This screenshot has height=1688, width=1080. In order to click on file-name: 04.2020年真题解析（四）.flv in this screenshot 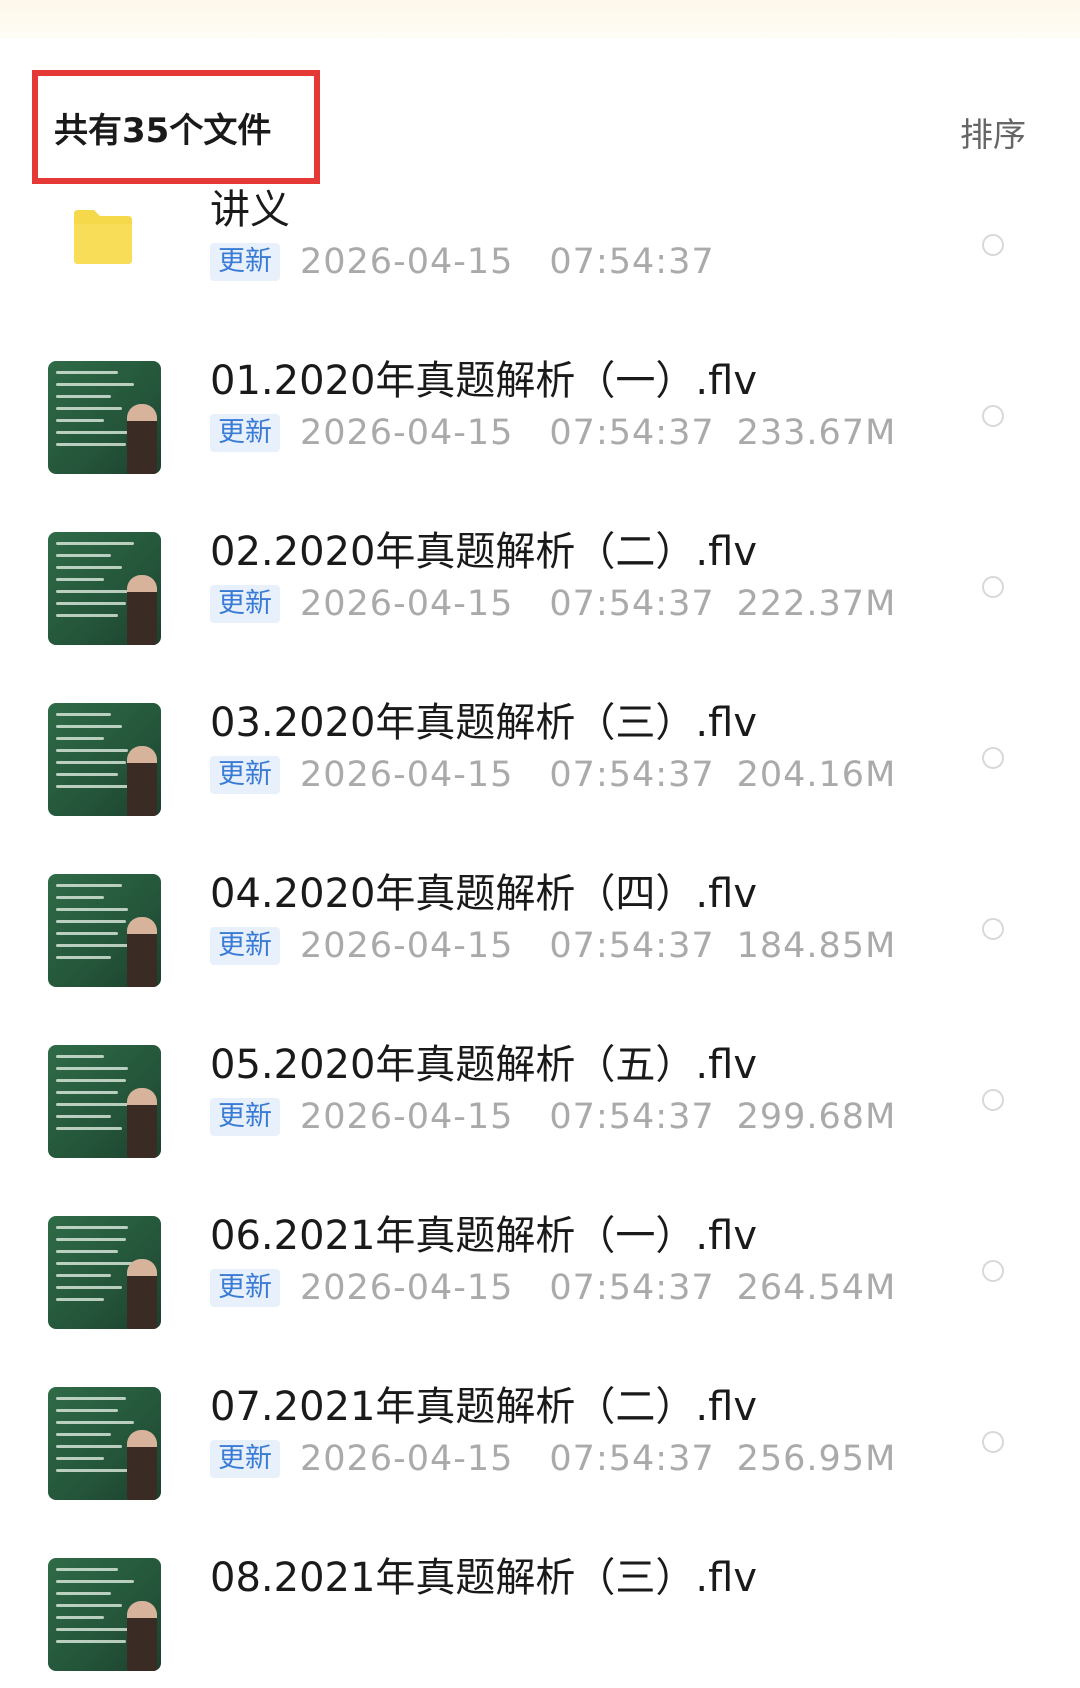, I will do `click(483, 894)`.